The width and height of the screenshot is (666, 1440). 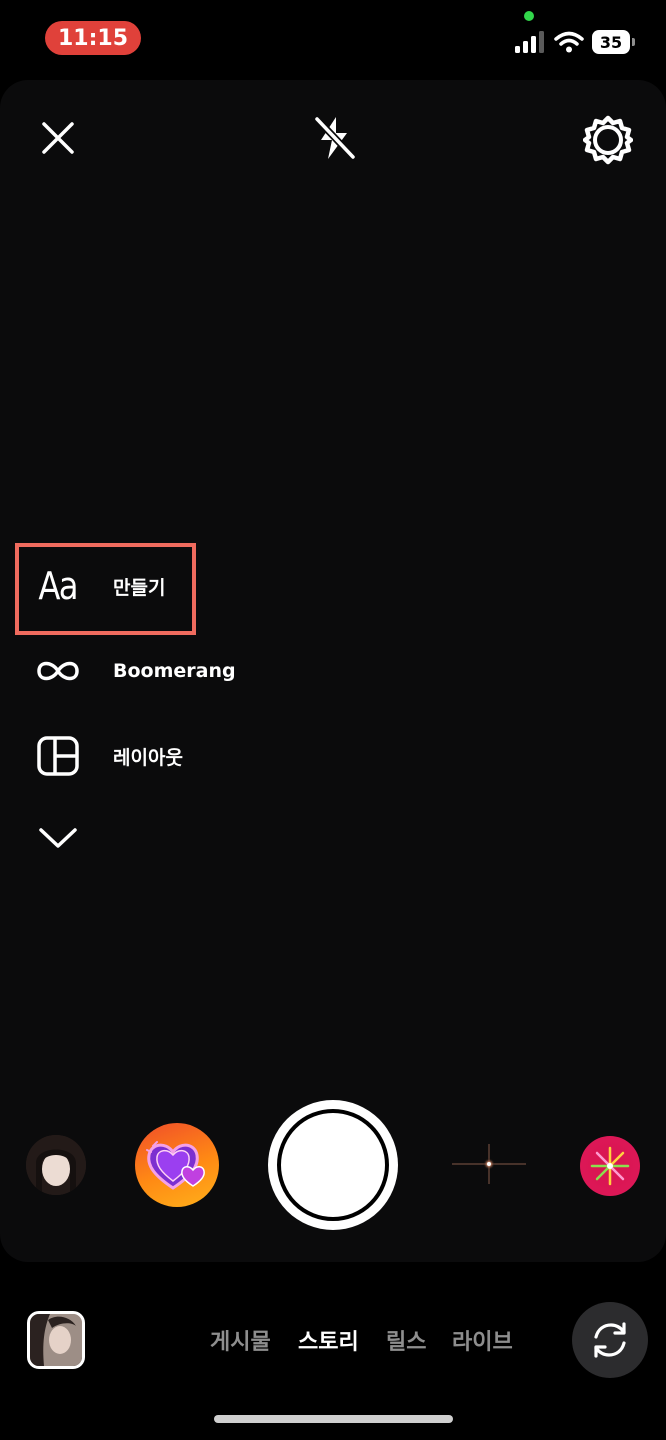 I want to click on side-item-label-layout: 레이아웃, so click(x=148, y=757).